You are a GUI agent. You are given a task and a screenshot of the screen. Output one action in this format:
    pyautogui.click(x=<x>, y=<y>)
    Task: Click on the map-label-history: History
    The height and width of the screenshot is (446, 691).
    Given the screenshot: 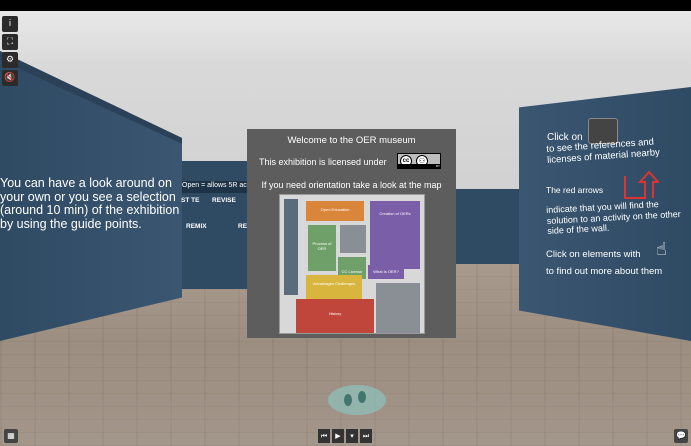 What is the action you would take?
    pyautogui.click(x=335, y=313)
    